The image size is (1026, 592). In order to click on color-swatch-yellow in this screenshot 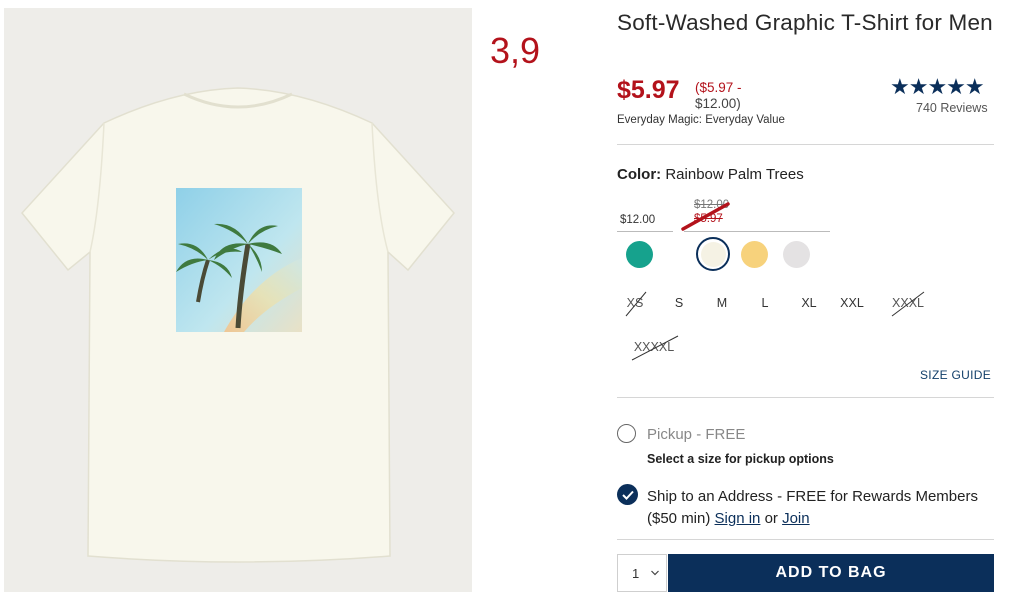, I will do `click(754, 254)`.